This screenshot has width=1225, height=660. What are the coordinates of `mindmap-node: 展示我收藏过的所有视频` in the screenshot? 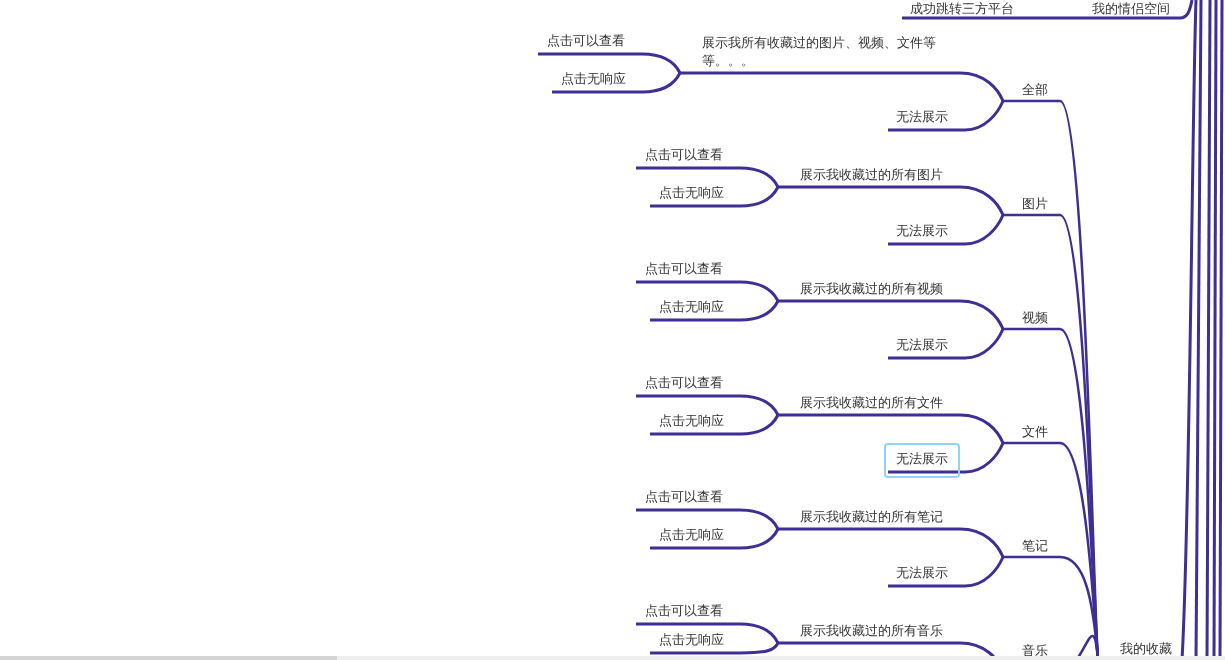 It's located at (931, 289).